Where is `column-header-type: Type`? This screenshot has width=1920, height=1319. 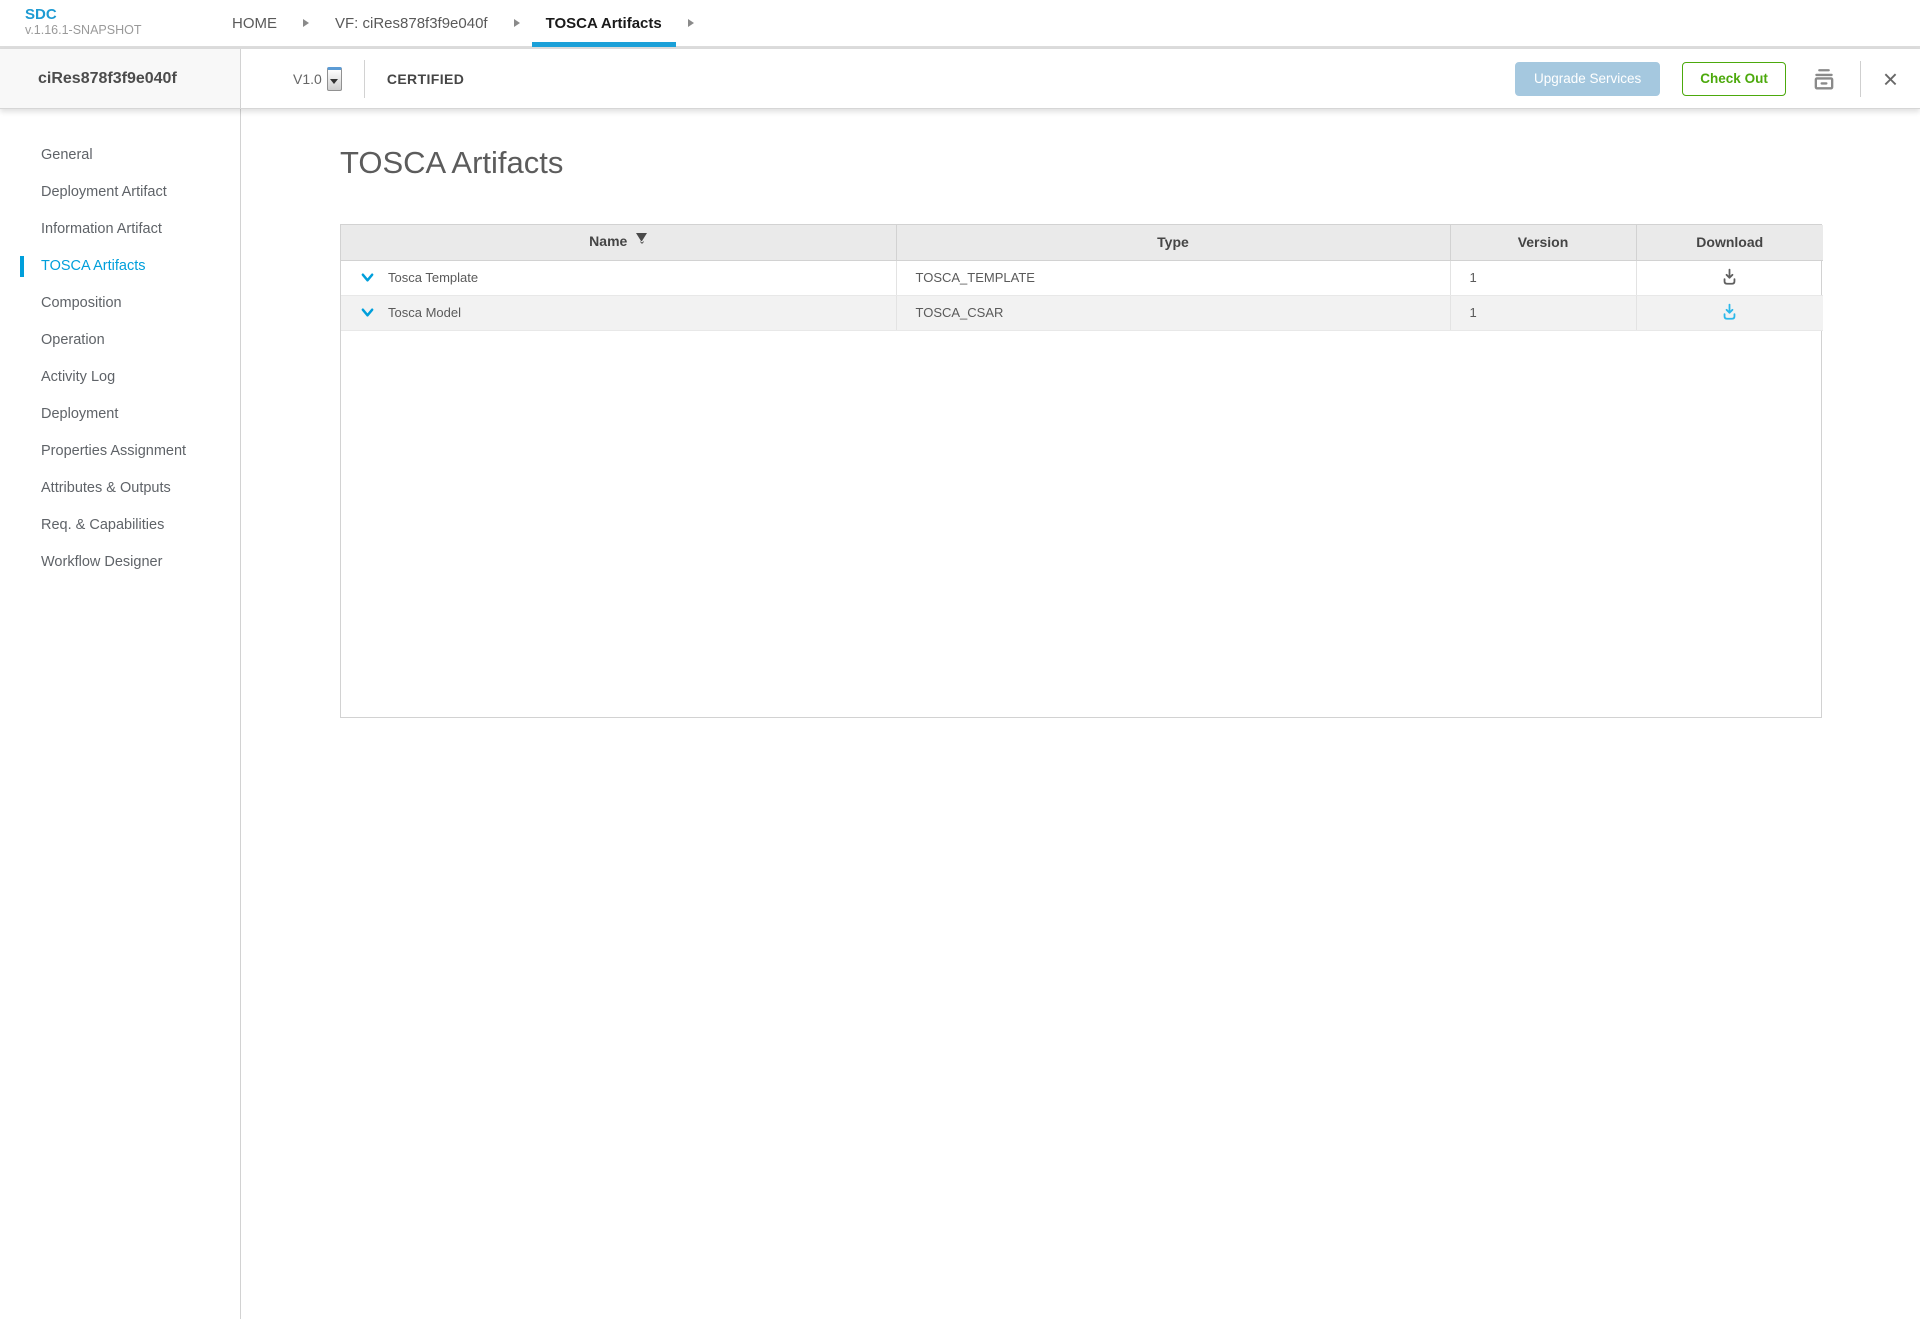
column-header-type: Type is located at coordinates (1173, 243).